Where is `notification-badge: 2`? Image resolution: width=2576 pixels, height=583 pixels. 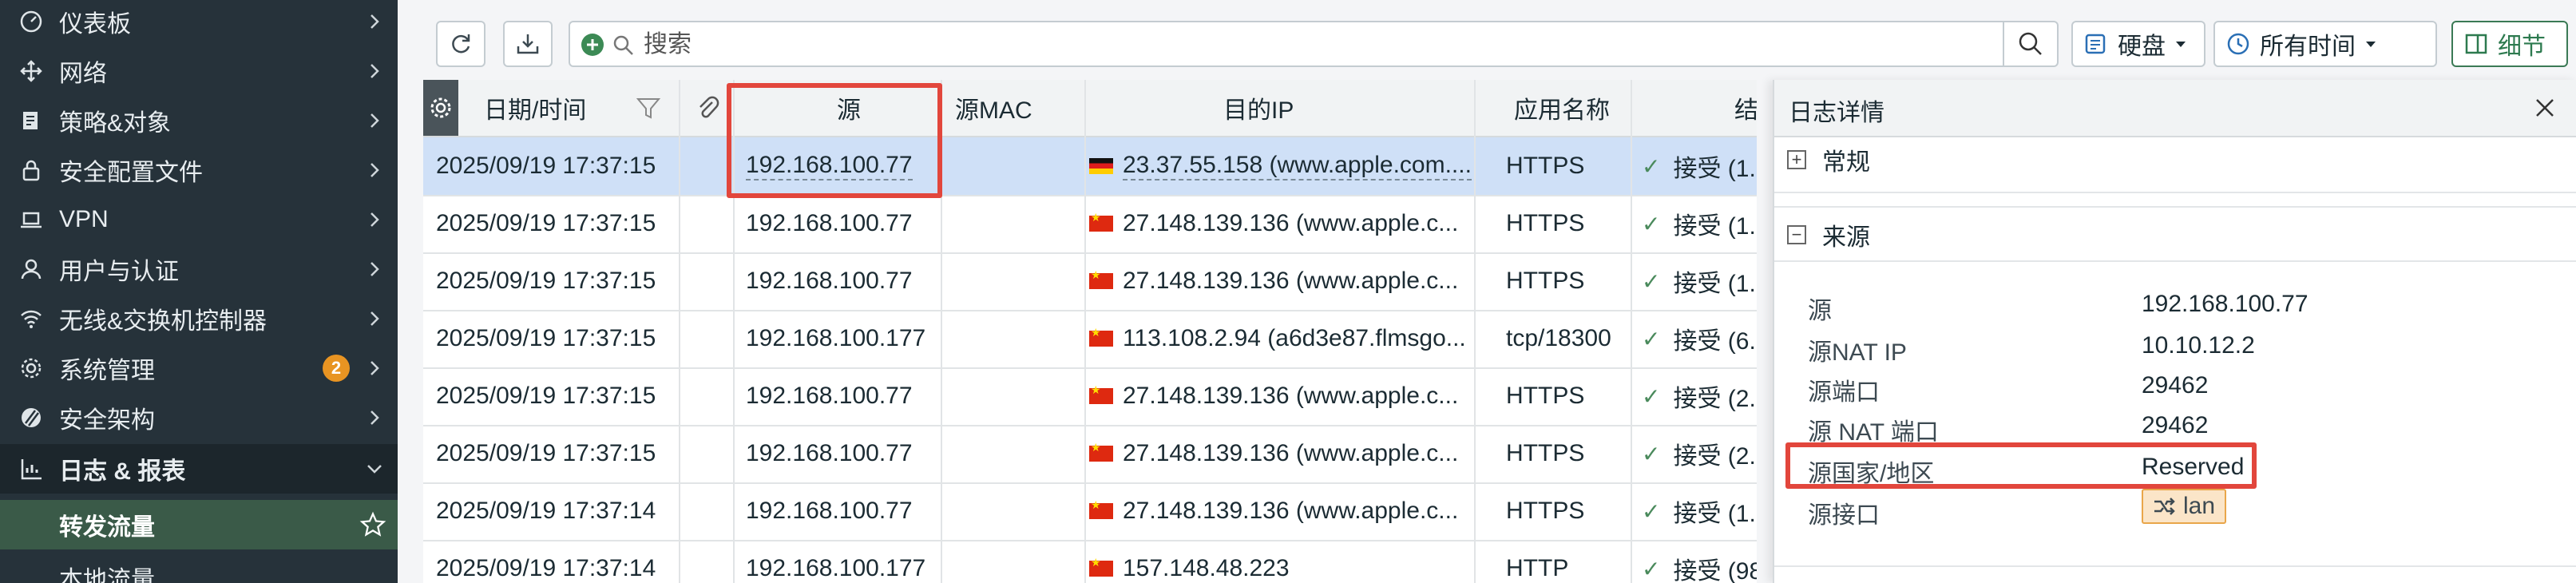
notification-badge: 2 is located at coordinates (336, 368).